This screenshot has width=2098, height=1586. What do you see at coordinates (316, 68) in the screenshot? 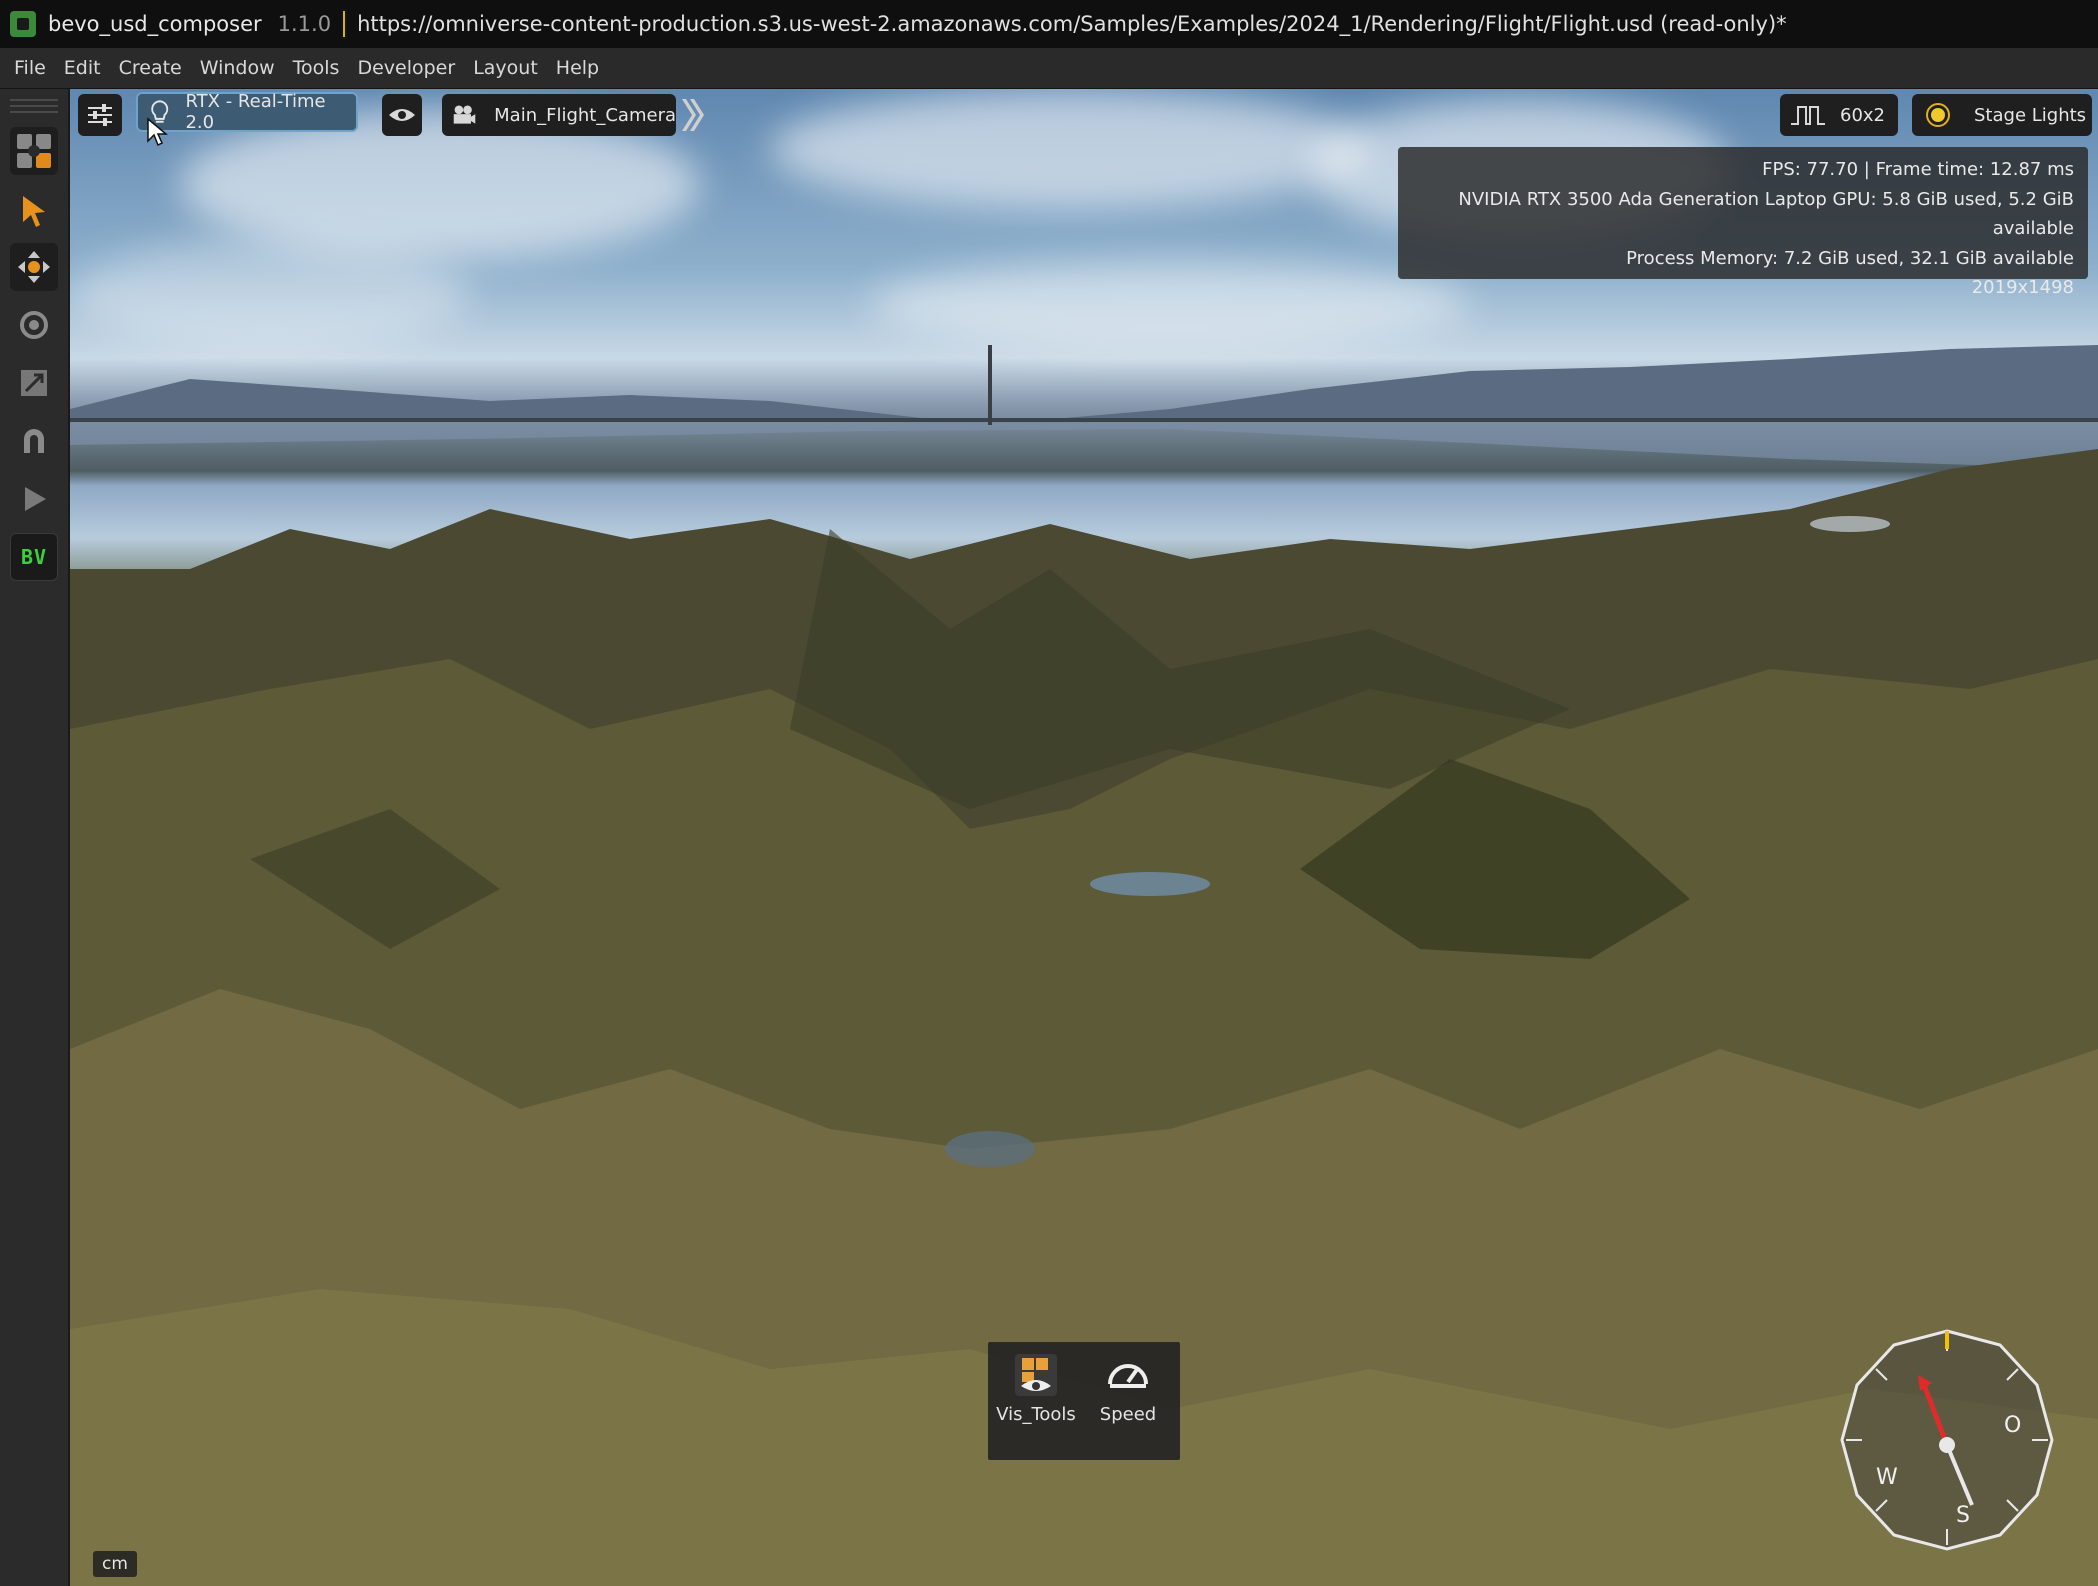
I see `menu-tools: Tools` at bounding box center [316, 68].